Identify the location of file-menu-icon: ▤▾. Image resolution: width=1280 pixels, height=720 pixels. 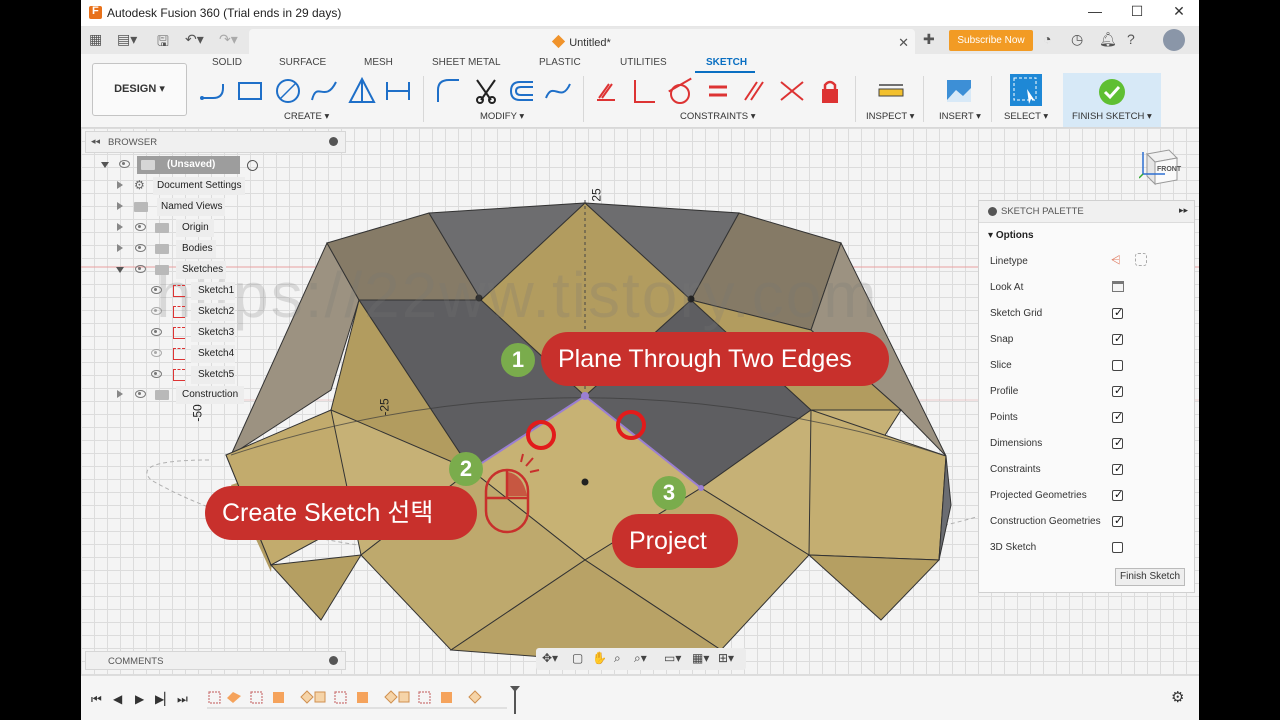
(127, 40).